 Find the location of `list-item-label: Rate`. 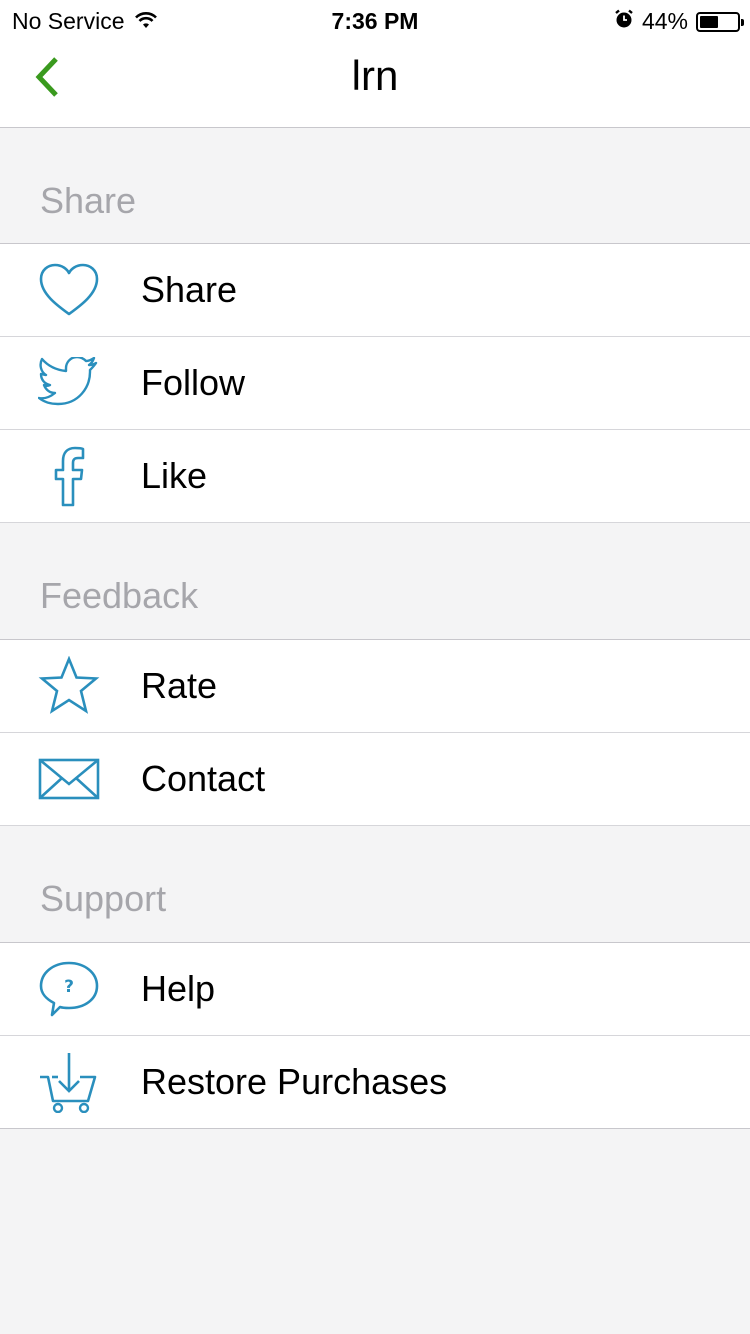

list-item-label: Rate is located at coordinates (179, 685).